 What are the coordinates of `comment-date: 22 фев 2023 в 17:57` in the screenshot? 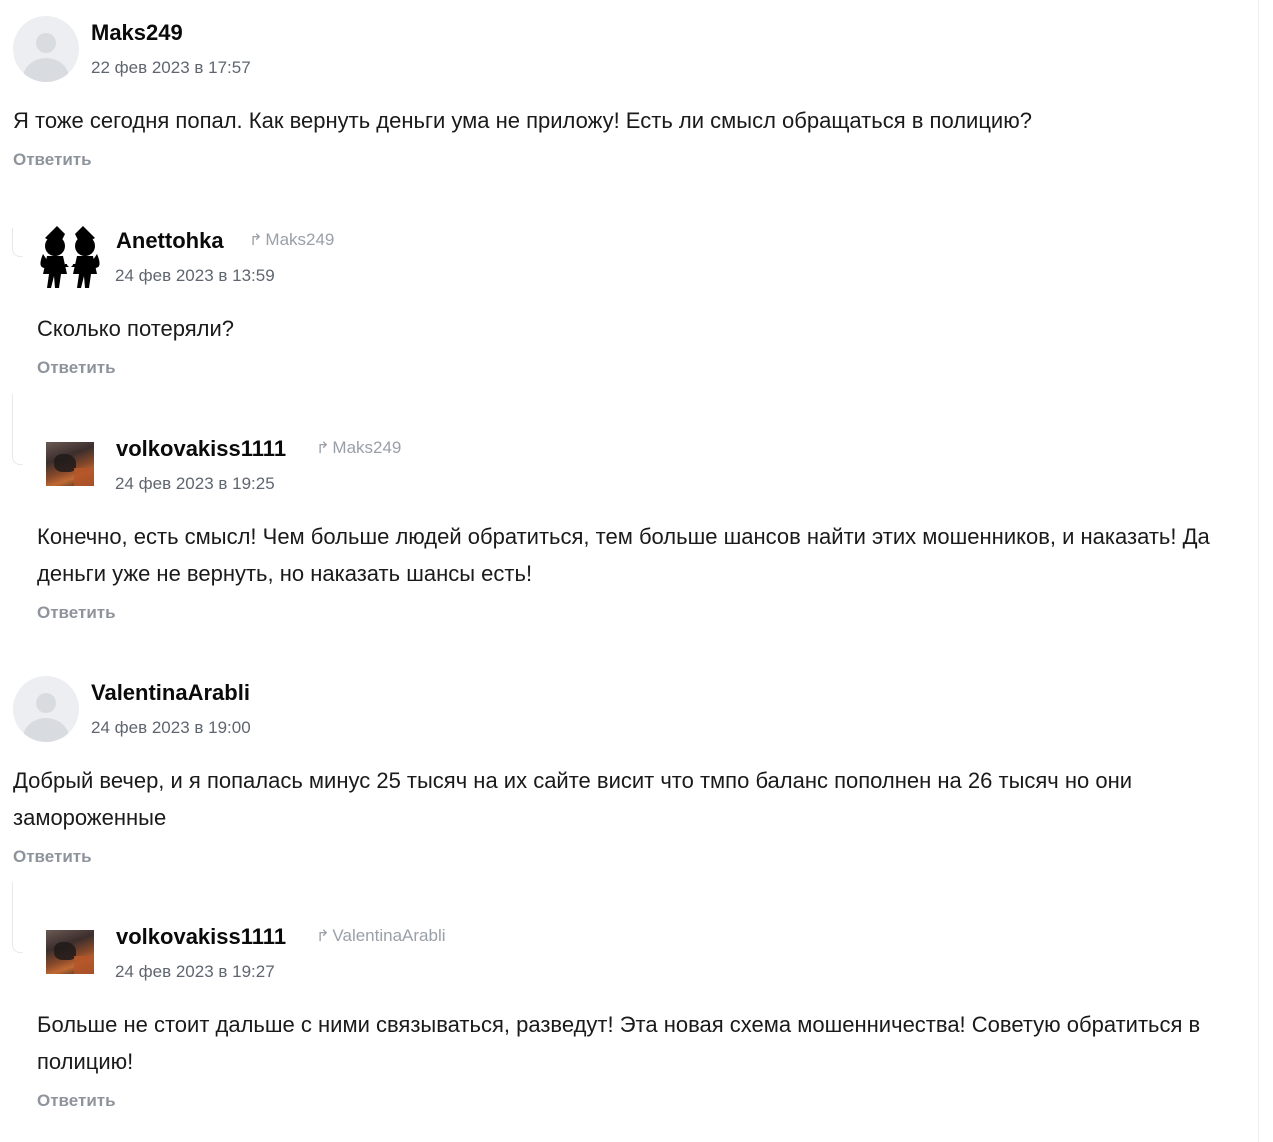 It's located at (171, 67).